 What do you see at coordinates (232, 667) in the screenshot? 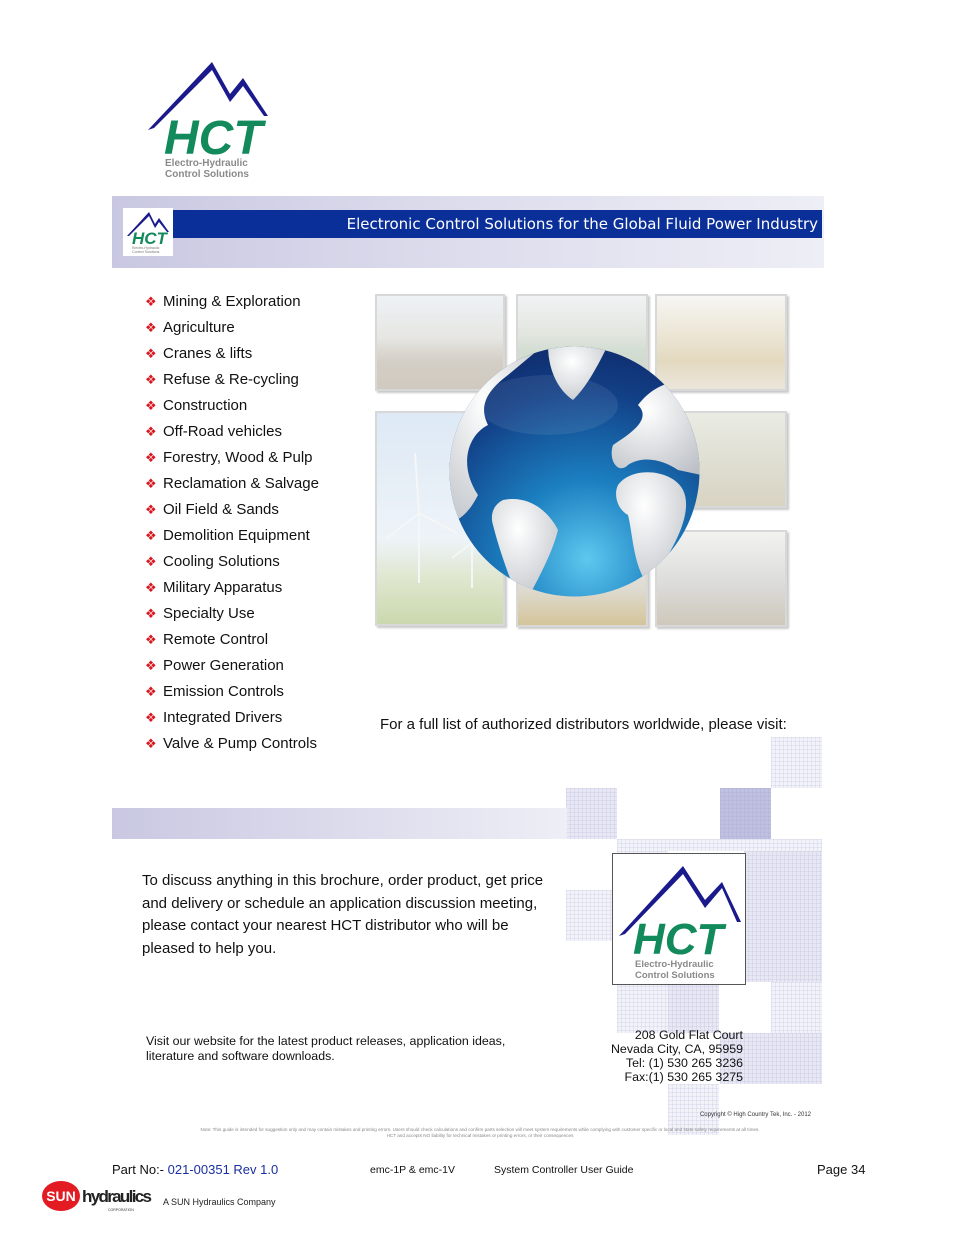
I see `industry-item: ❖ Power Generation` at bounding box center [232, 667].